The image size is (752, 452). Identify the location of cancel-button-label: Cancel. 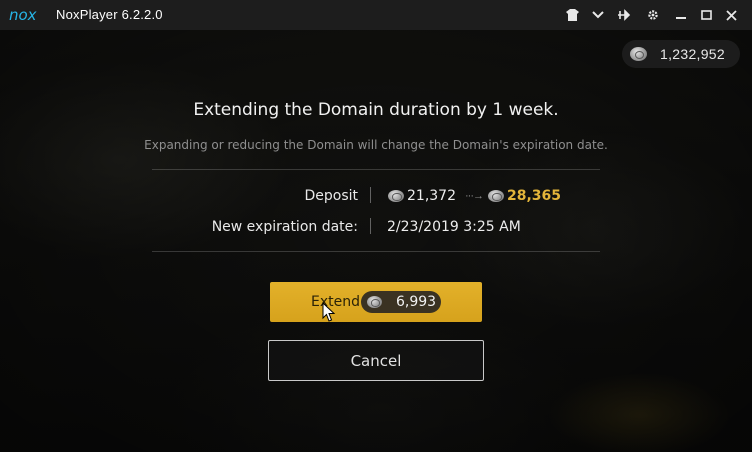
(376, 361).